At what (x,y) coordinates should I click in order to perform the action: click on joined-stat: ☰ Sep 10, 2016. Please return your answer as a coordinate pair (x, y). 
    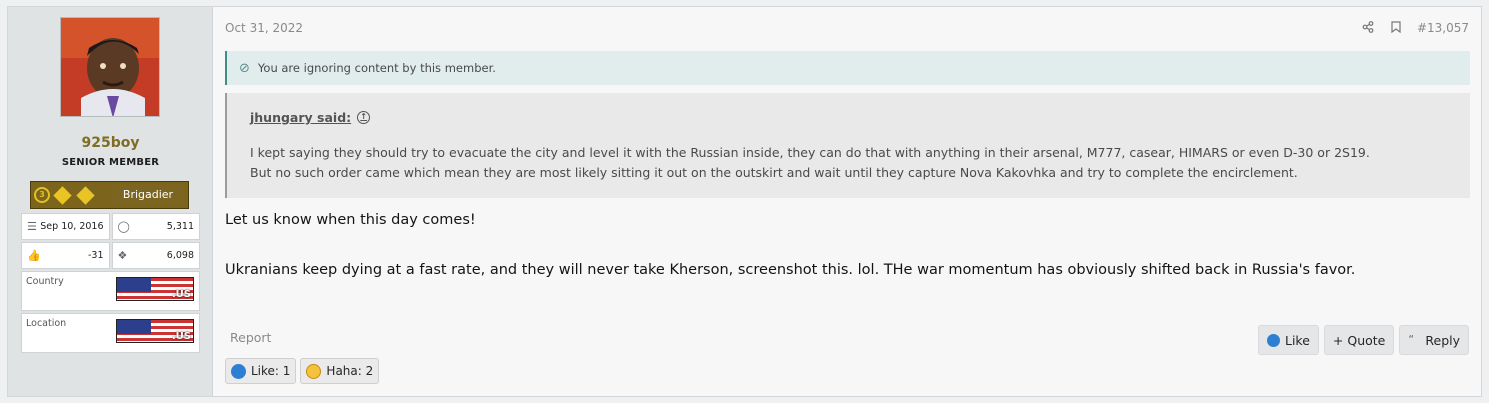
    Looking at the image, I should click on (65, 226).